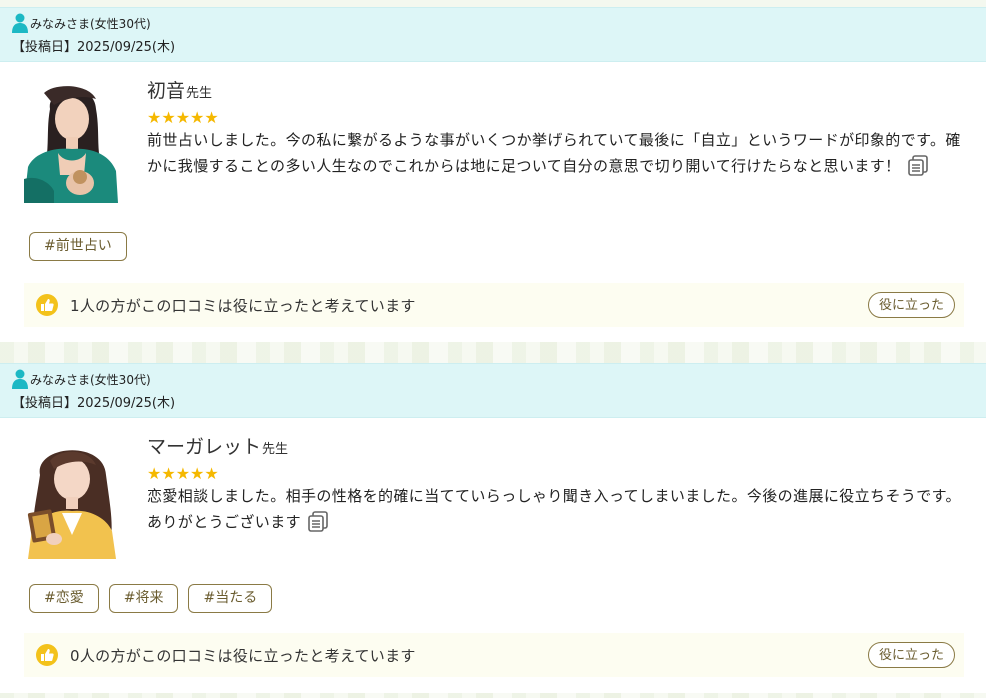 Image resolution: width=986 pixels, height=698 pixels. What do you see at coordinates (494, 305) in the screenshot?
I see `helpful-bar: 1人の方がこの口コミは役に立ったと考えています 役に立った` at bounding box center [494, 305].